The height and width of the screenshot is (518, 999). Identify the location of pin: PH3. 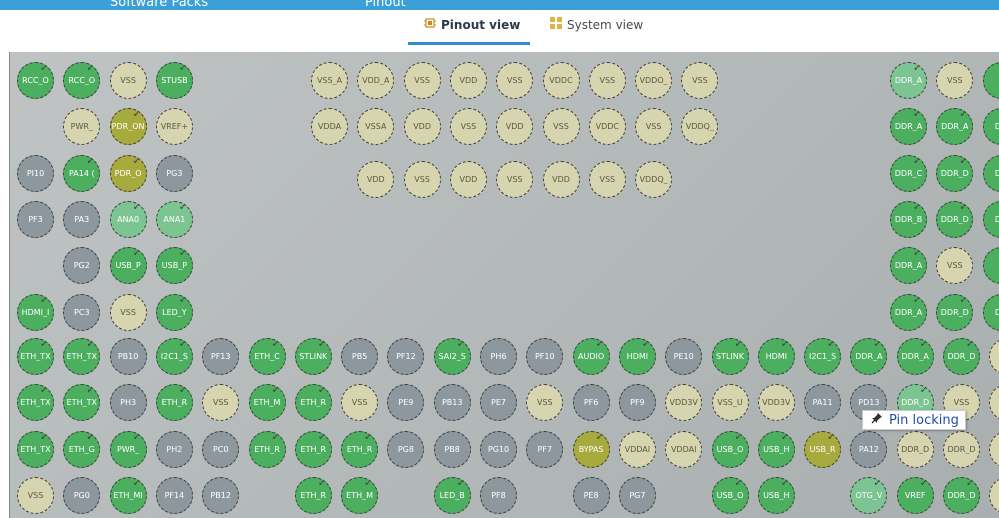
(128, 403).